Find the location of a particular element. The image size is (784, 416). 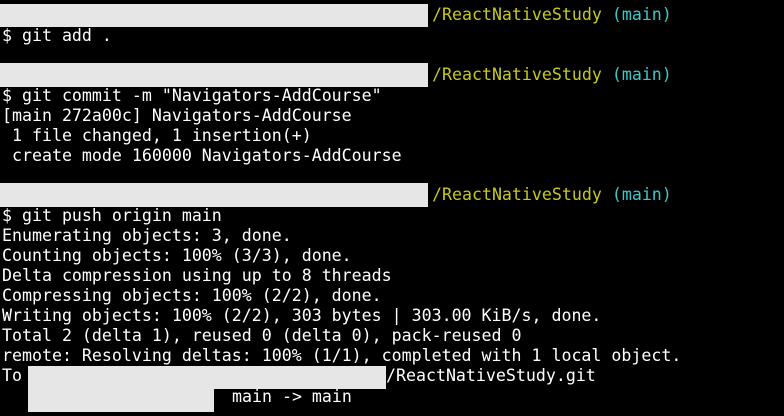

redacted-ref-hashes is located at coordinates (121, 400).